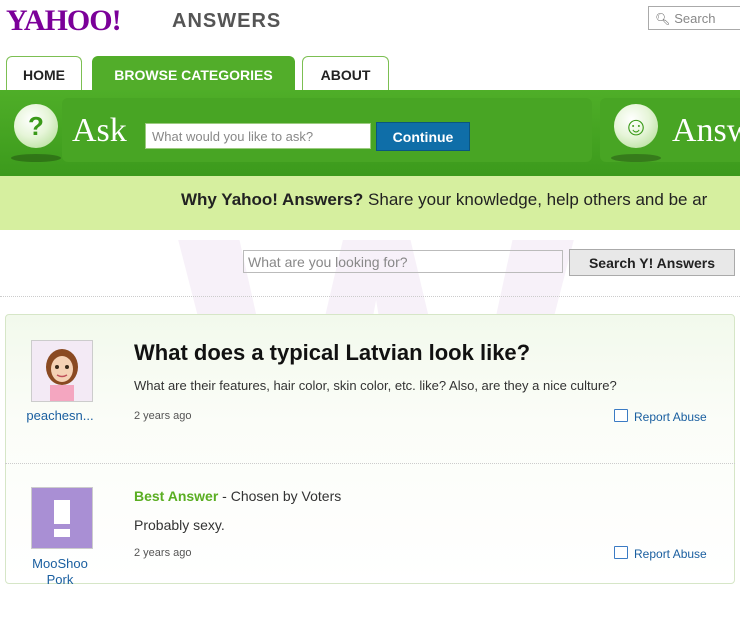 Image resolution: width=740 pixels, height=619 pixels. What do you see at coordinates (193, 73) in the screenshot?
I see `tab-browse-categories: BROWSE CATEGORIES` at bounding box center [193, 73].